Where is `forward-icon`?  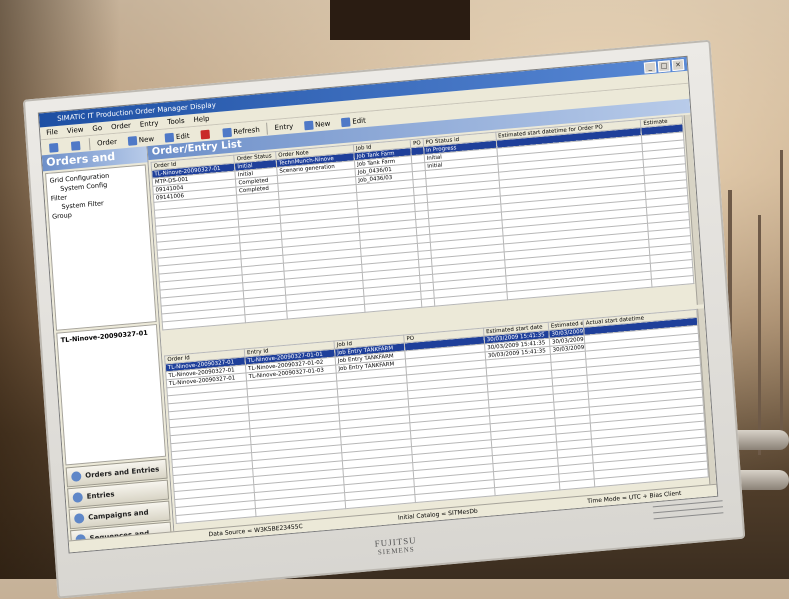 forward-icon is located at coordinates (75, 145).